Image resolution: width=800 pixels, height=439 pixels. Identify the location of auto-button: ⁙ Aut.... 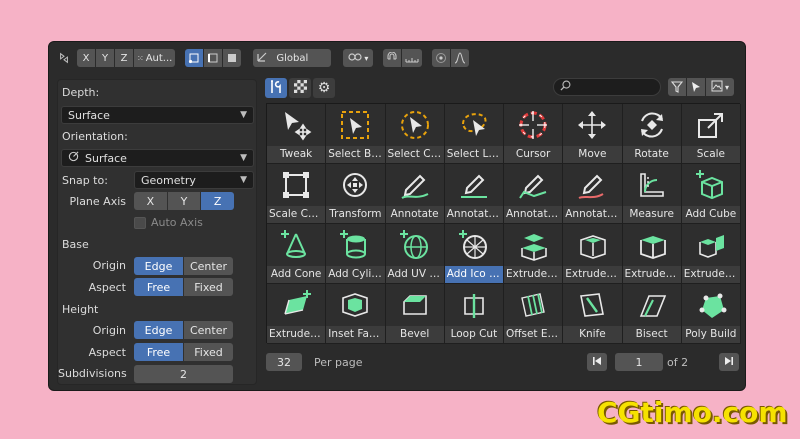
(155, 58).